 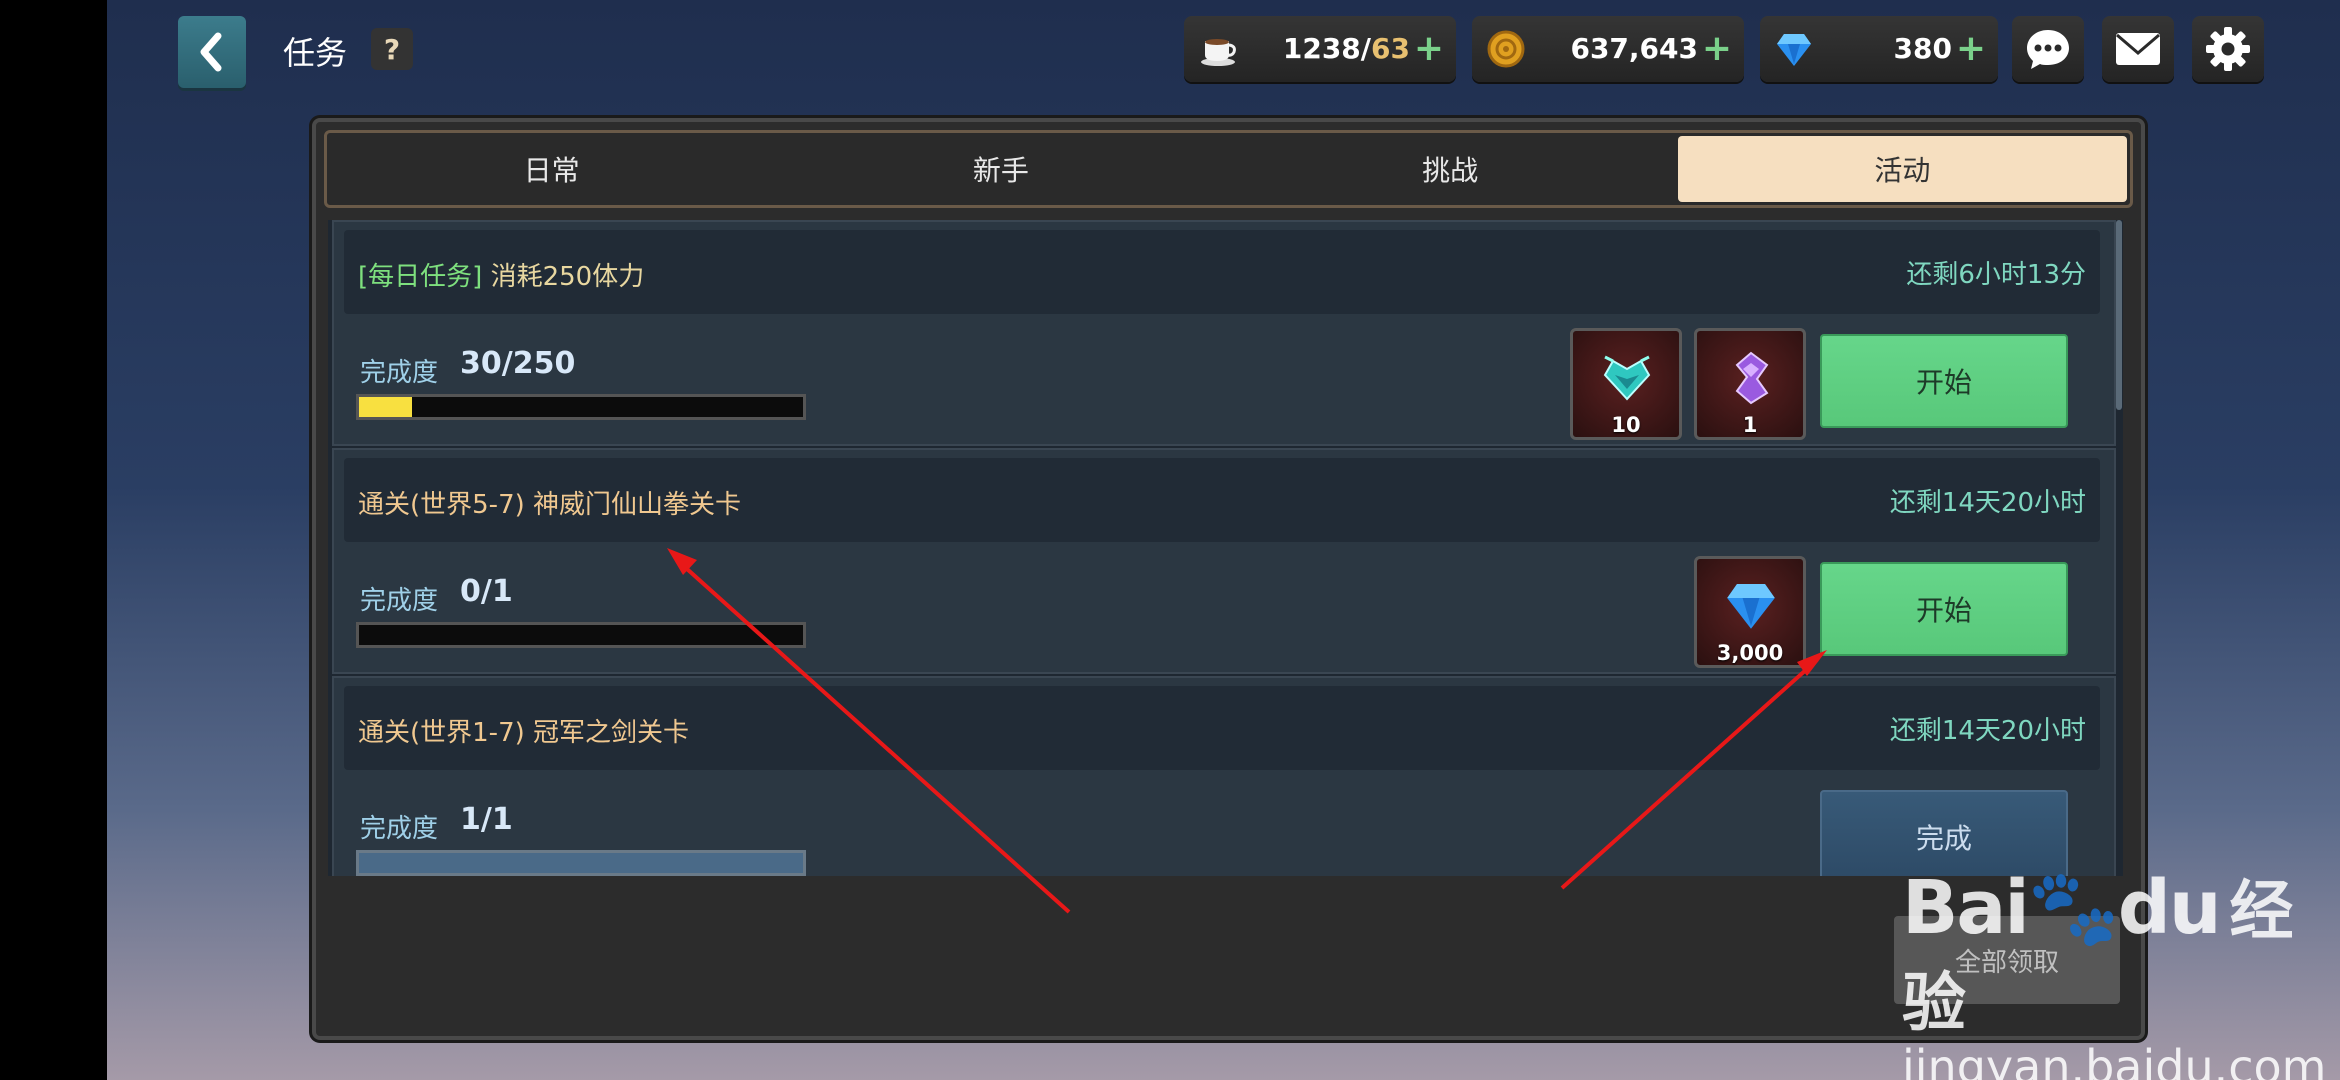 What do you see at coordinates (1224, 776) in the screenshot?
I see `quest-item: 通关(世界1-7) 冠军之剑关卡 还剩14天20小时 完成度 1/1 完成` at bounding box center [1224, 776].